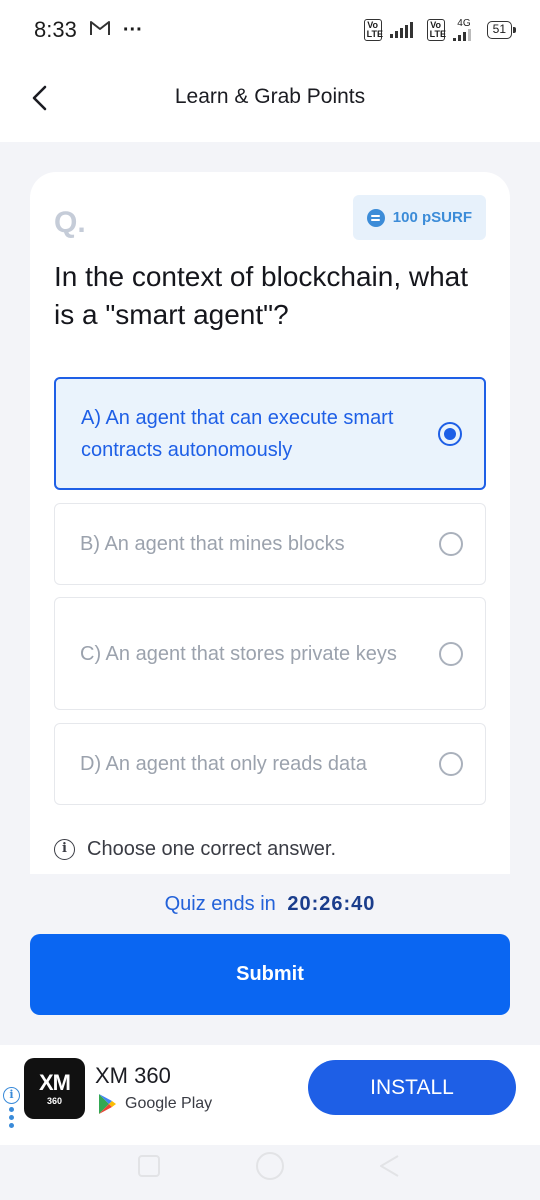 This screenshot has width=540, height=1200. Describe the element at coordinates (401, 30) in the screenshot. I see `signal-icon` at that location.